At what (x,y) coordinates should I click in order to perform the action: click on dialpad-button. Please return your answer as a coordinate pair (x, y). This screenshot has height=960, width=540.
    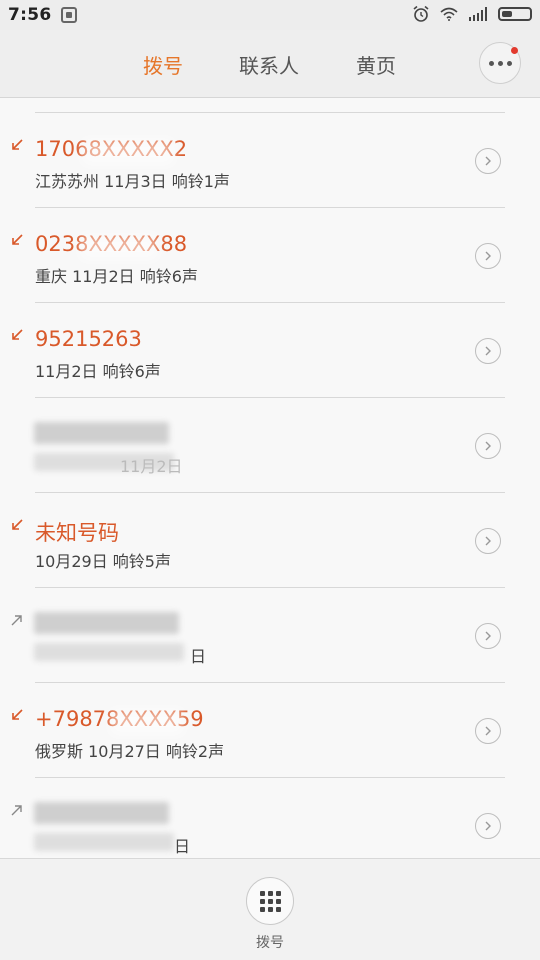
    Looking at the image, I should click on (270, 901).